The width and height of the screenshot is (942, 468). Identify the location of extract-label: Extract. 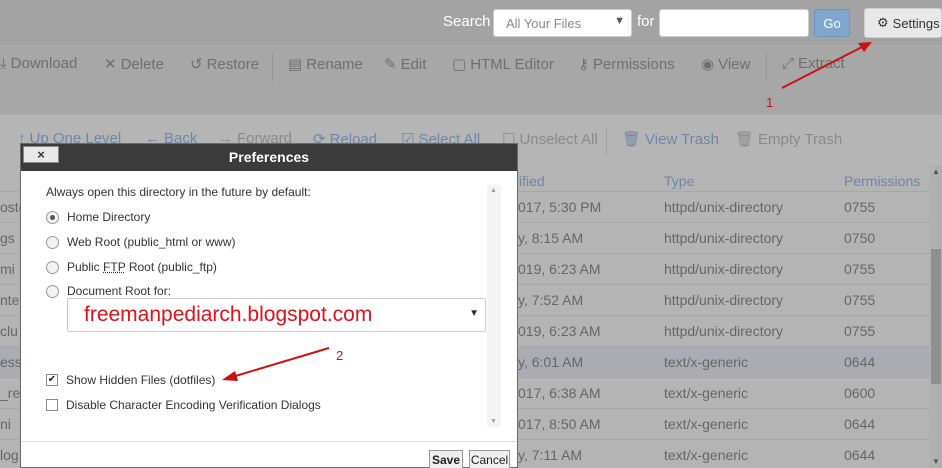
(821, 63).